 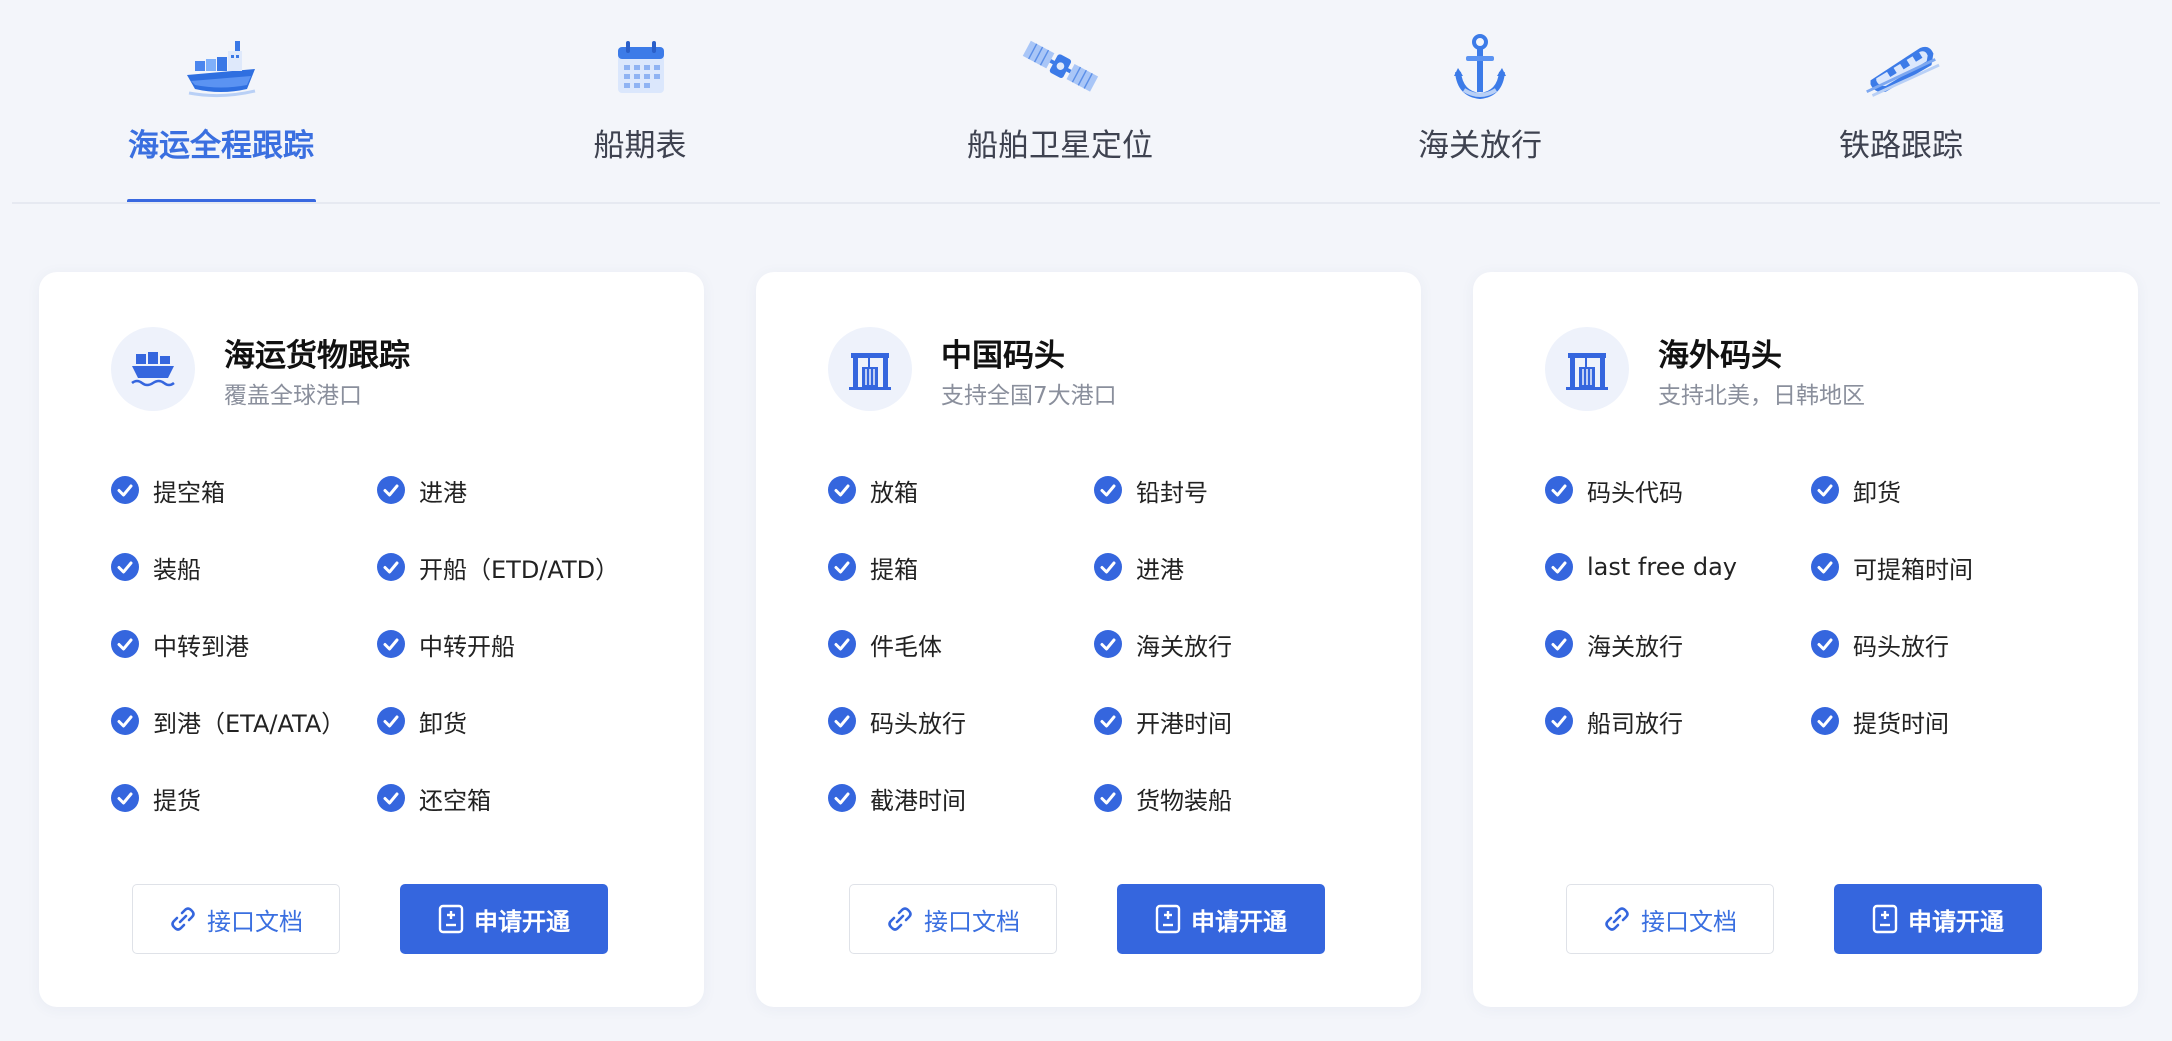 I want to click on tab-label: 船期表, so click(x=640, y=146).